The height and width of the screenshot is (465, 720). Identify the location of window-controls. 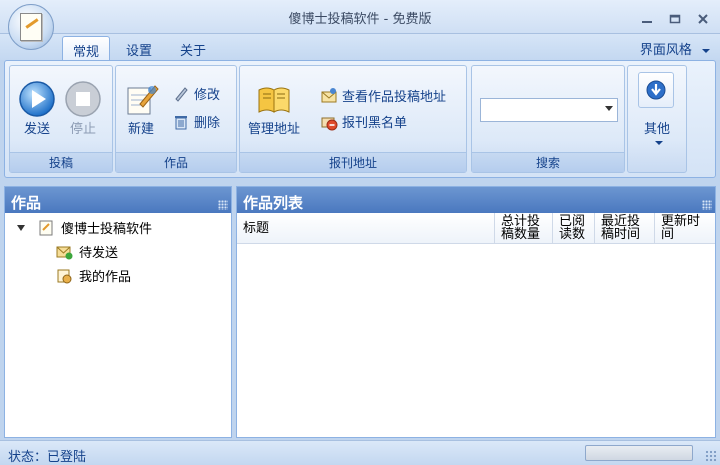
(675, 19).